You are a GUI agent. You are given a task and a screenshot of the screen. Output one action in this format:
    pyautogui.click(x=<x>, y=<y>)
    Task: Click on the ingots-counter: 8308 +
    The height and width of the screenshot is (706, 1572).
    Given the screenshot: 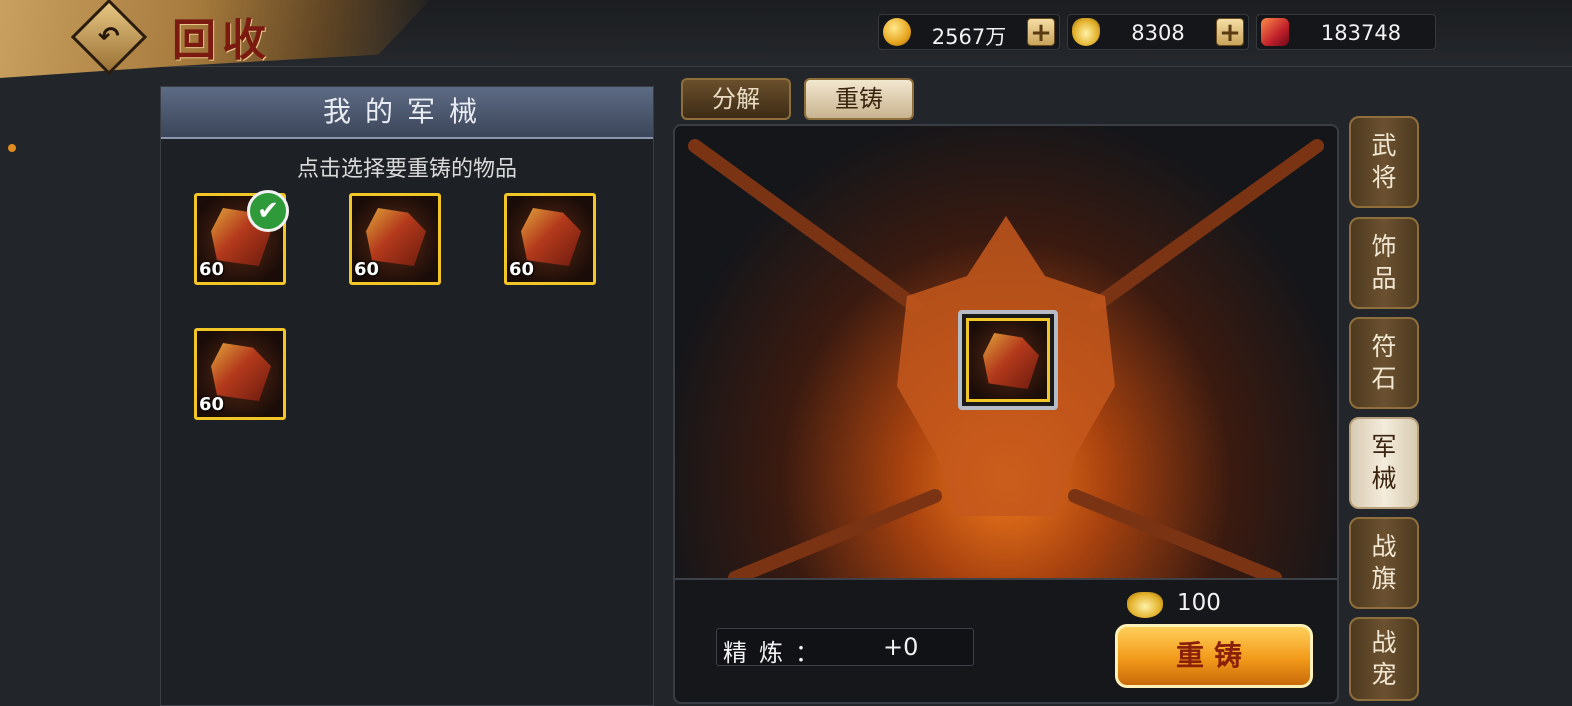 What is the action you would take?
    pyautogui.click(x=1158, y=32)
    